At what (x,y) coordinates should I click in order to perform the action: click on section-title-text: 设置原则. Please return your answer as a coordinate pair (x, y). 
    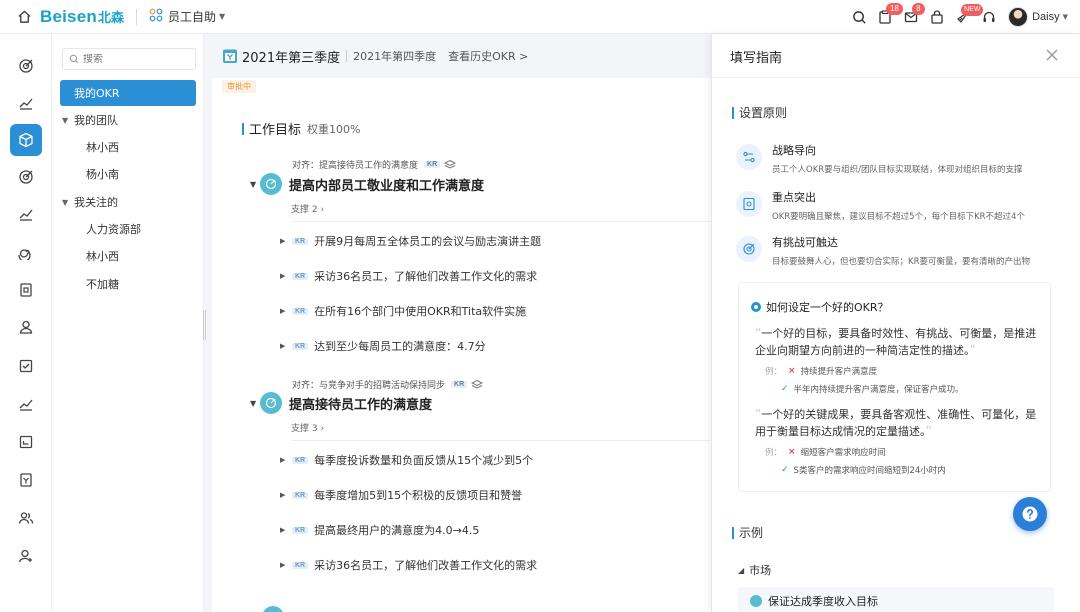
    Looking at the image, I should click on (763, 113).